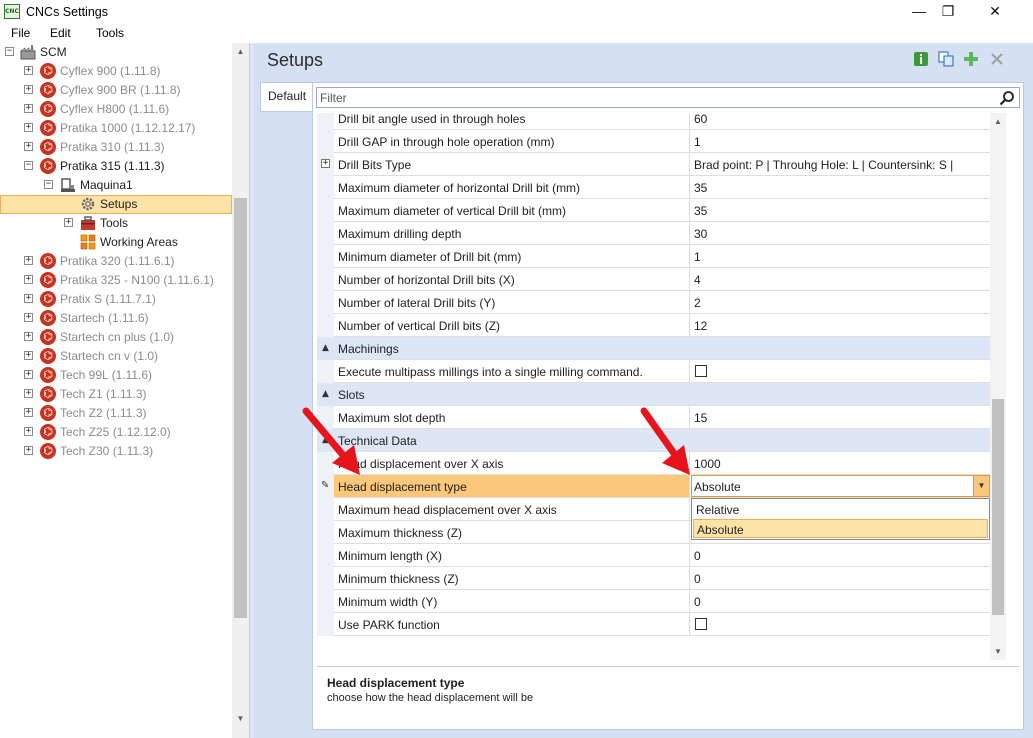 This screenshot has width=1033, height=738. Describe the element at coordinates (106, 185) in the screenshot. I see `tree-label-maquina: Maquina1` at that location.